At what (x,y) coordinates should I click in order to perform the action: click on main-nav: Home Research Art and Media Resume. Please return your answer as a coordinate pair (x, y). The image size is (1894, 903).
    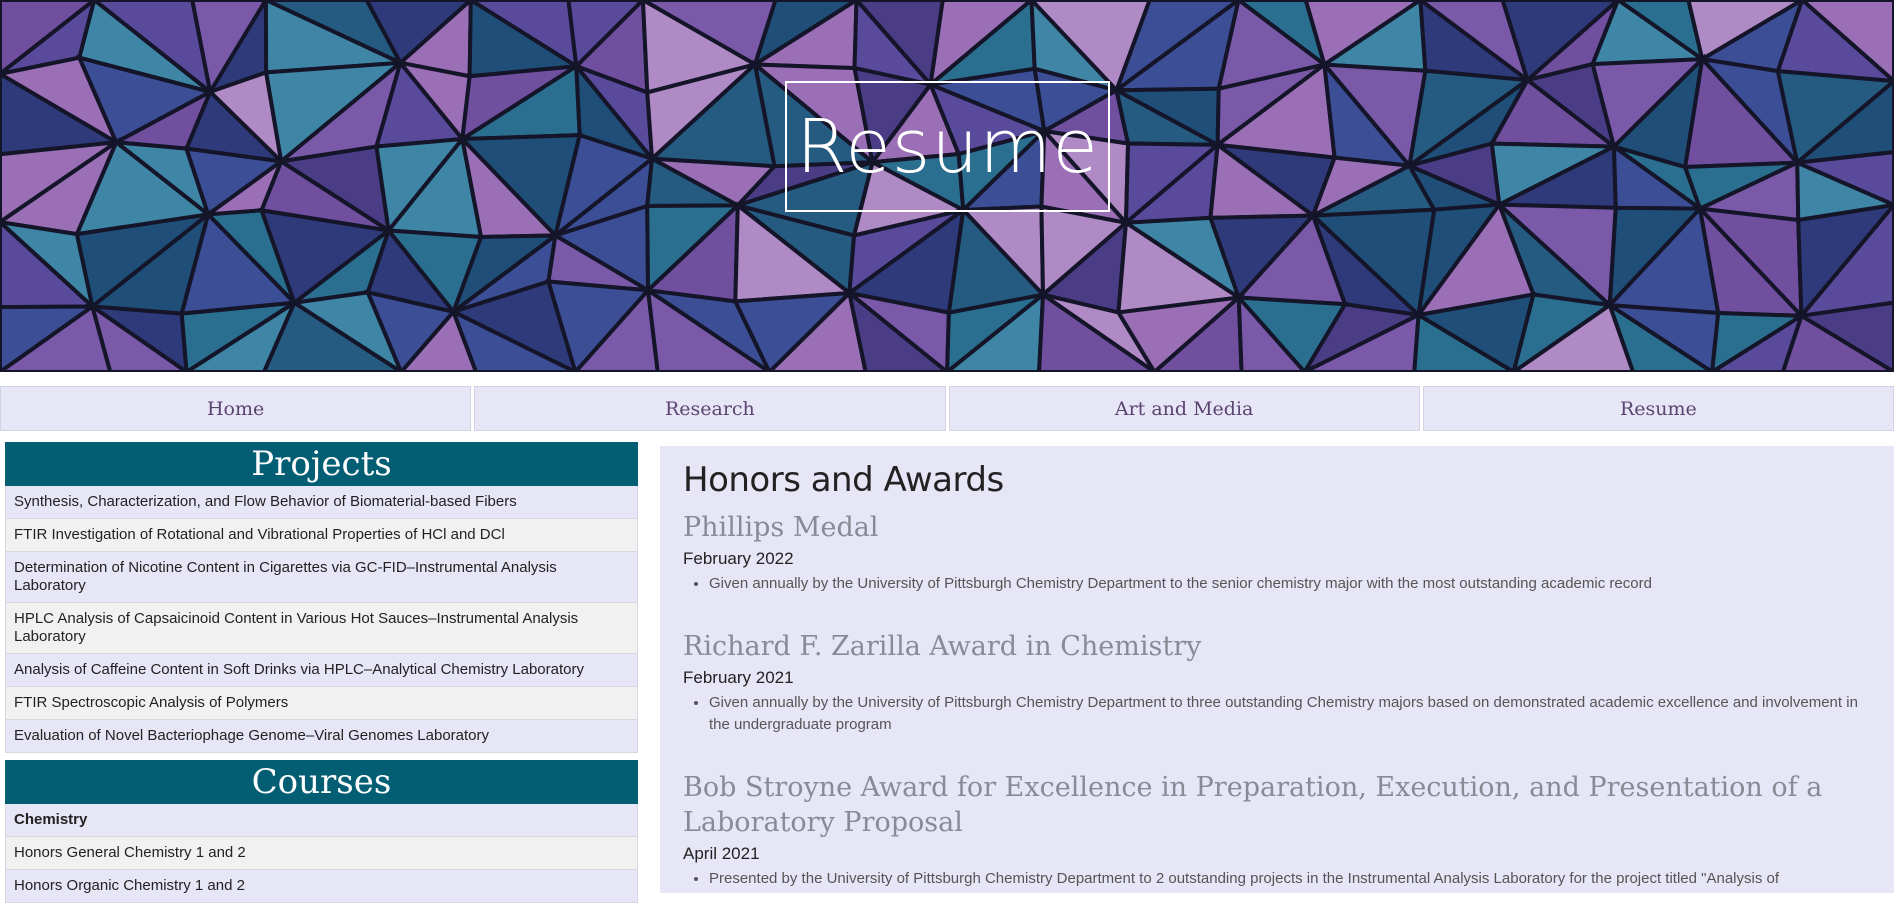
    Looking at the image, I should click on (947, 408).